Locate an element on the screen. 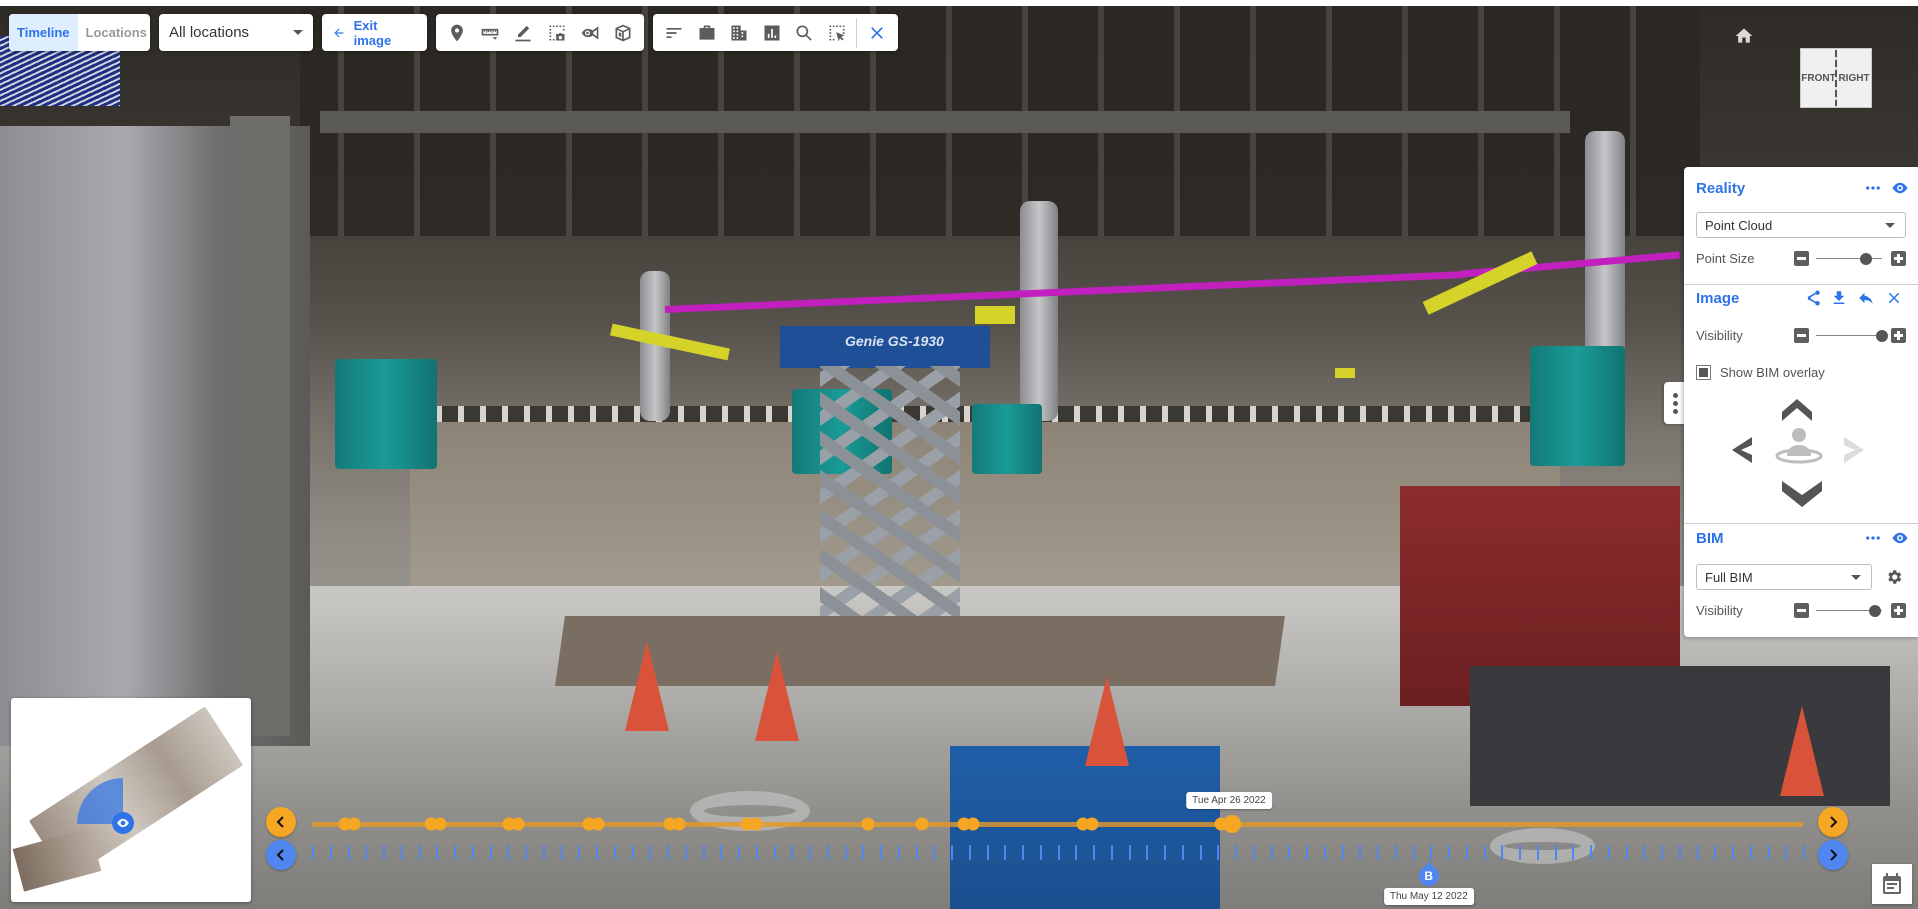 The width and height of the screenshot is (1918, 909). bim-visibility-toggle is located at coordinates (1900, 538).